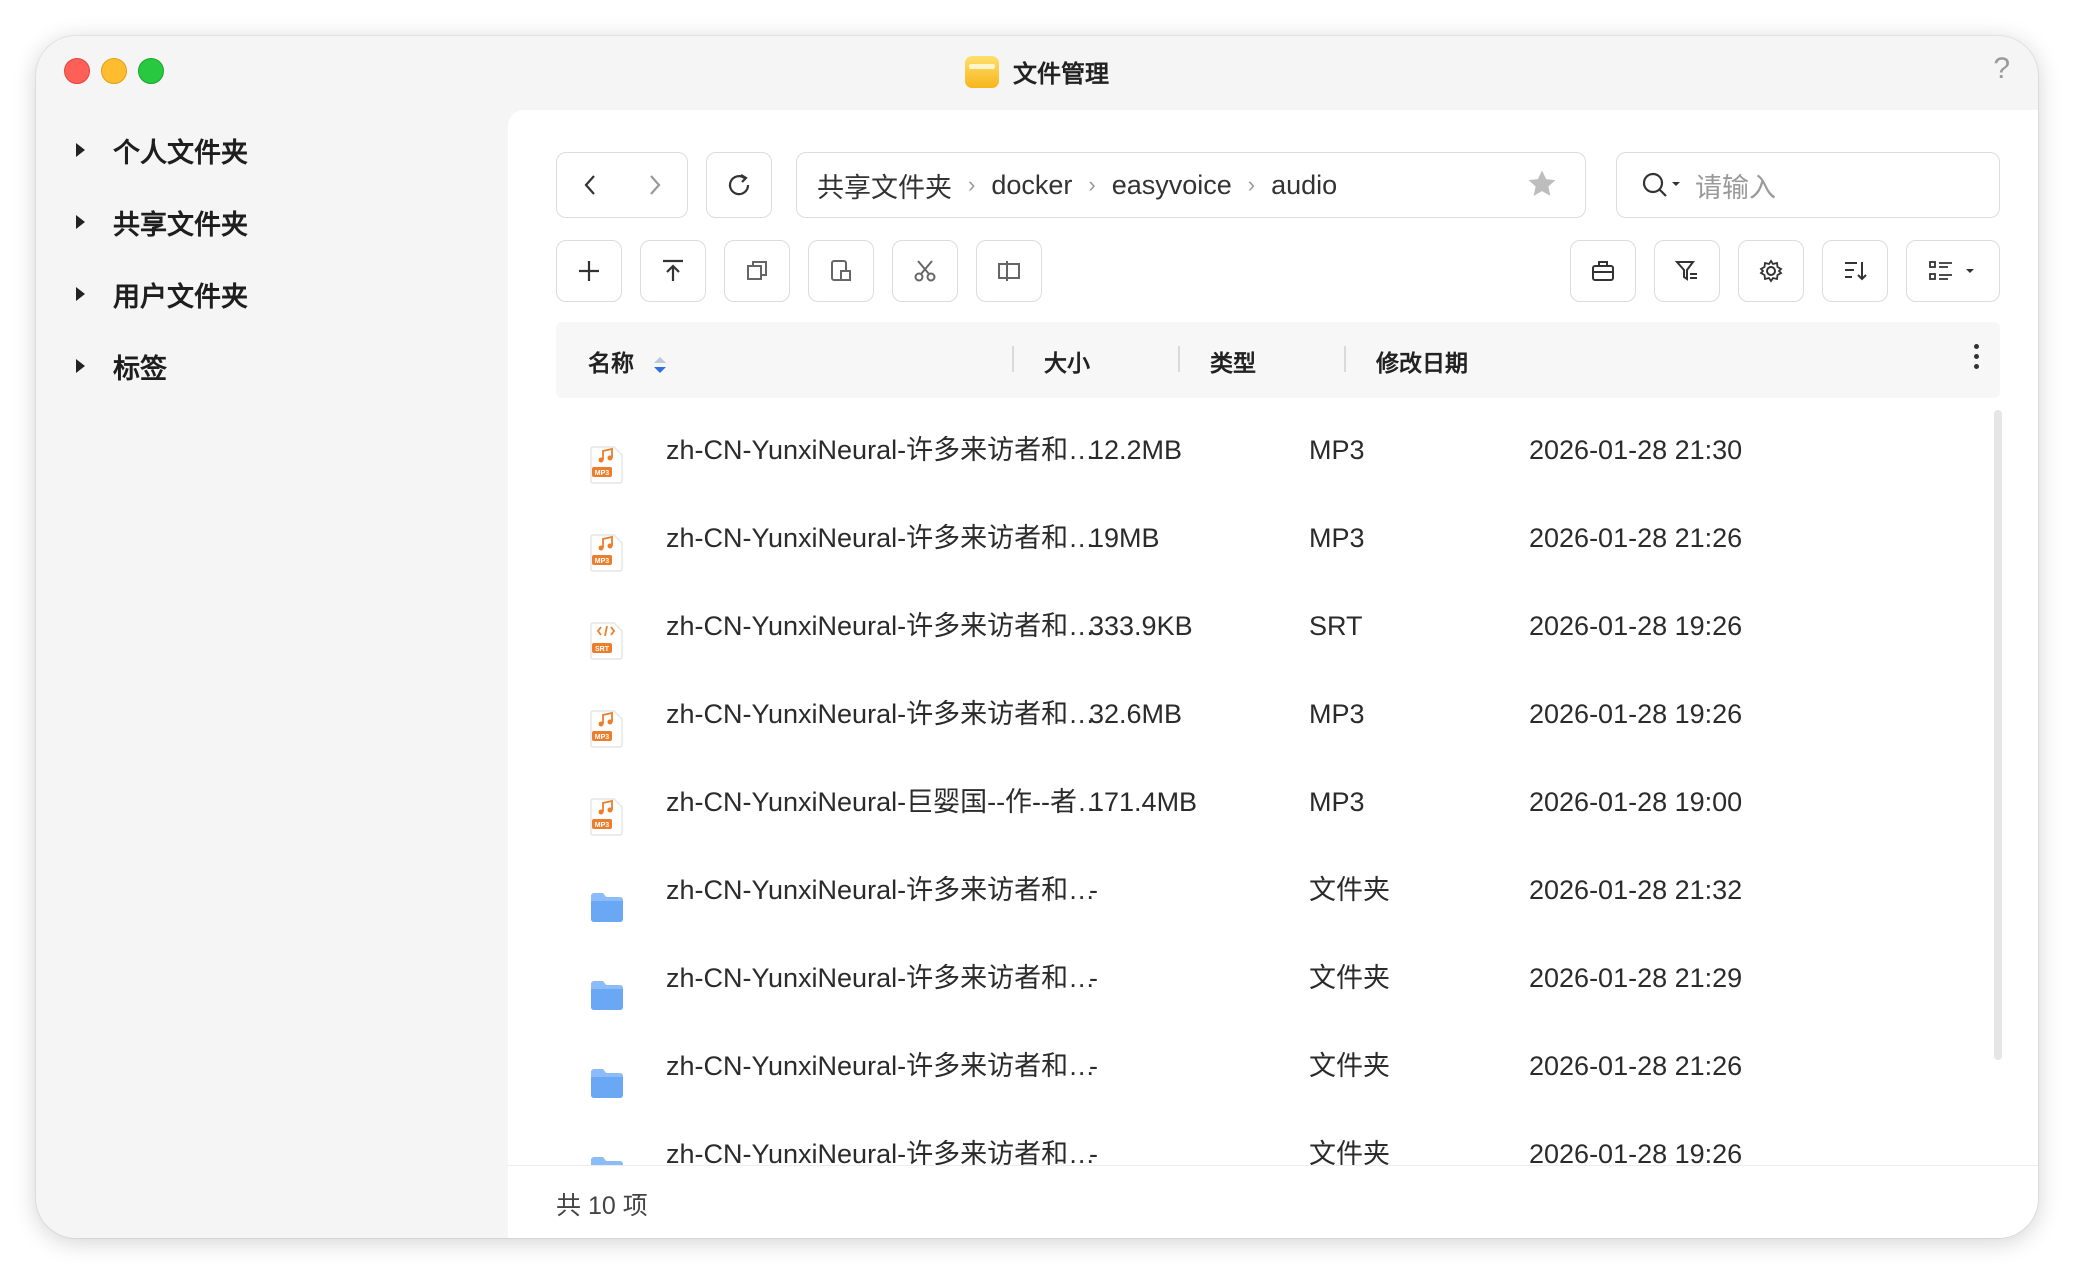 This screenshot has width=2074, height=1274. I want to click on rename-button, so click(1009, 271).